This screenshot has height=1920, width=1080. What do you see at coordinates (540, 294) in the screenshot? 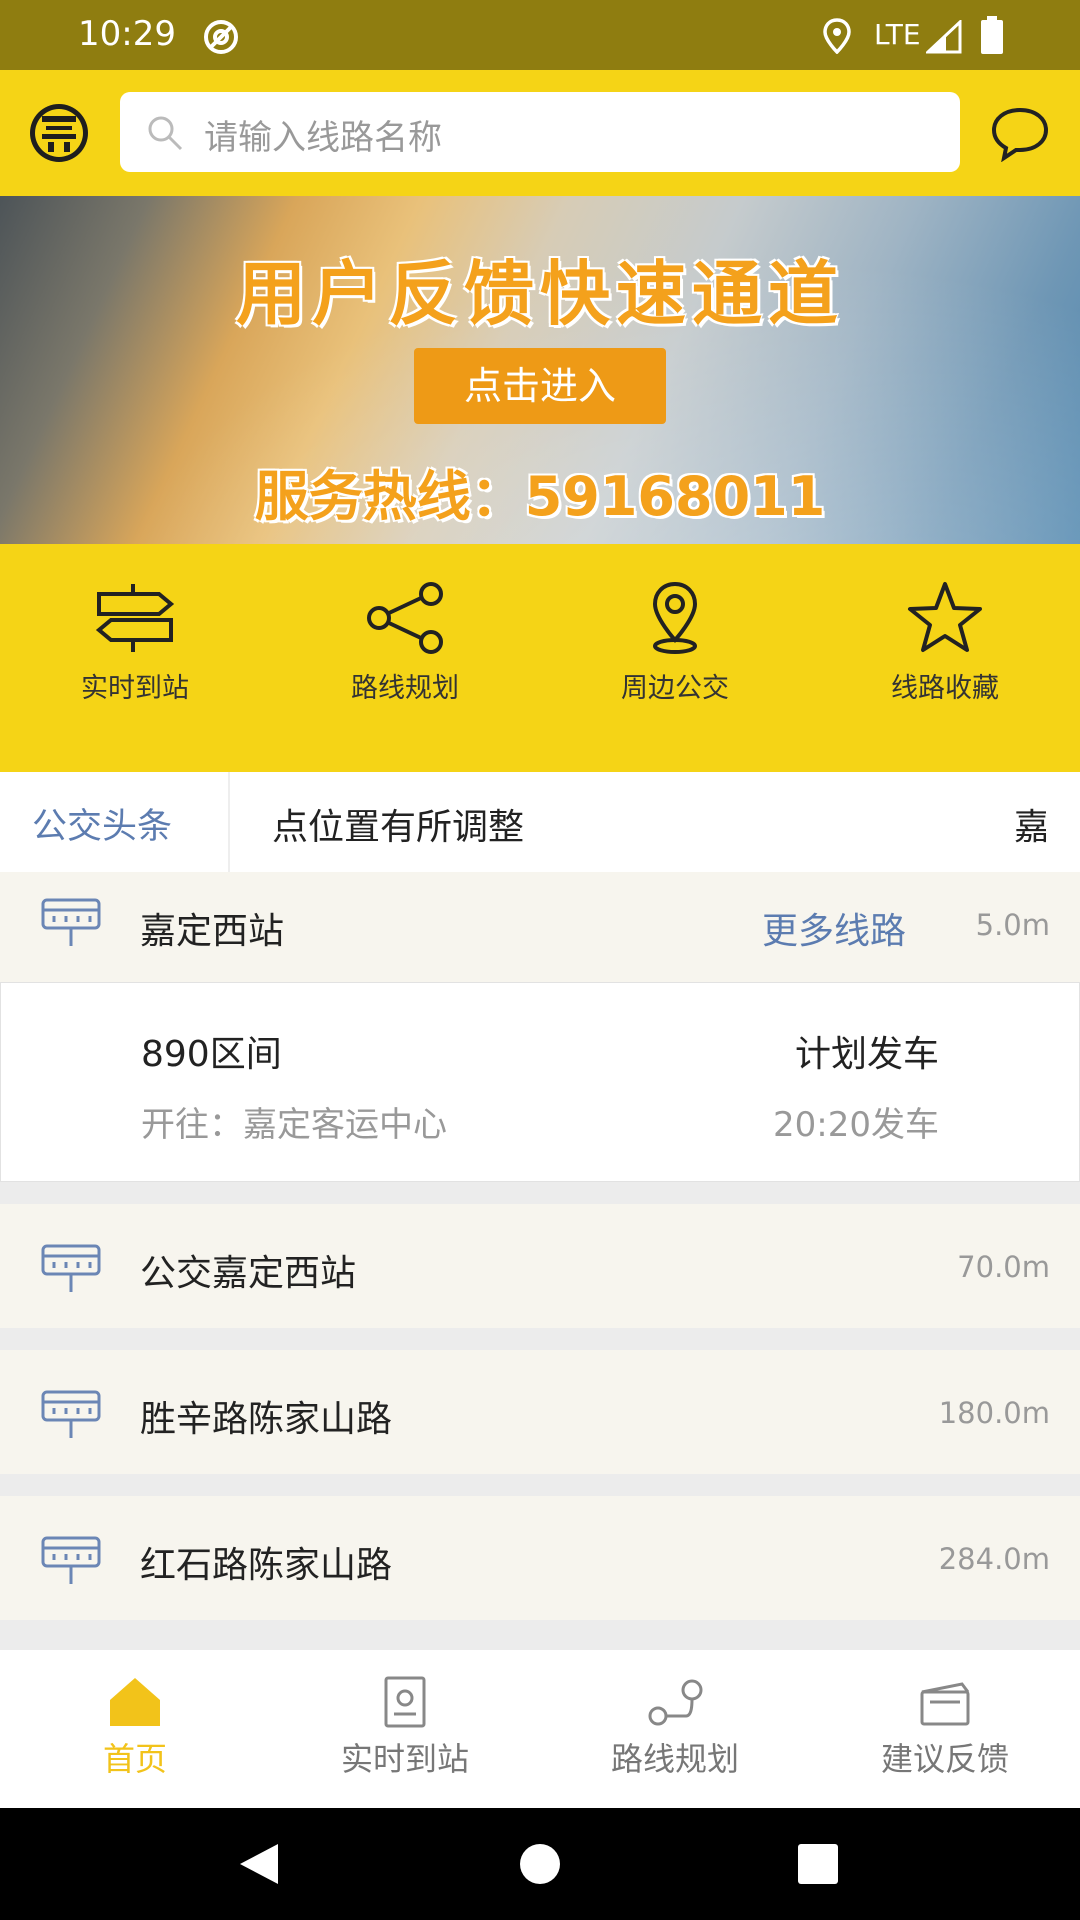
I see `banner-title: 用户反馈快速通道` at bounding box center [540, 294].